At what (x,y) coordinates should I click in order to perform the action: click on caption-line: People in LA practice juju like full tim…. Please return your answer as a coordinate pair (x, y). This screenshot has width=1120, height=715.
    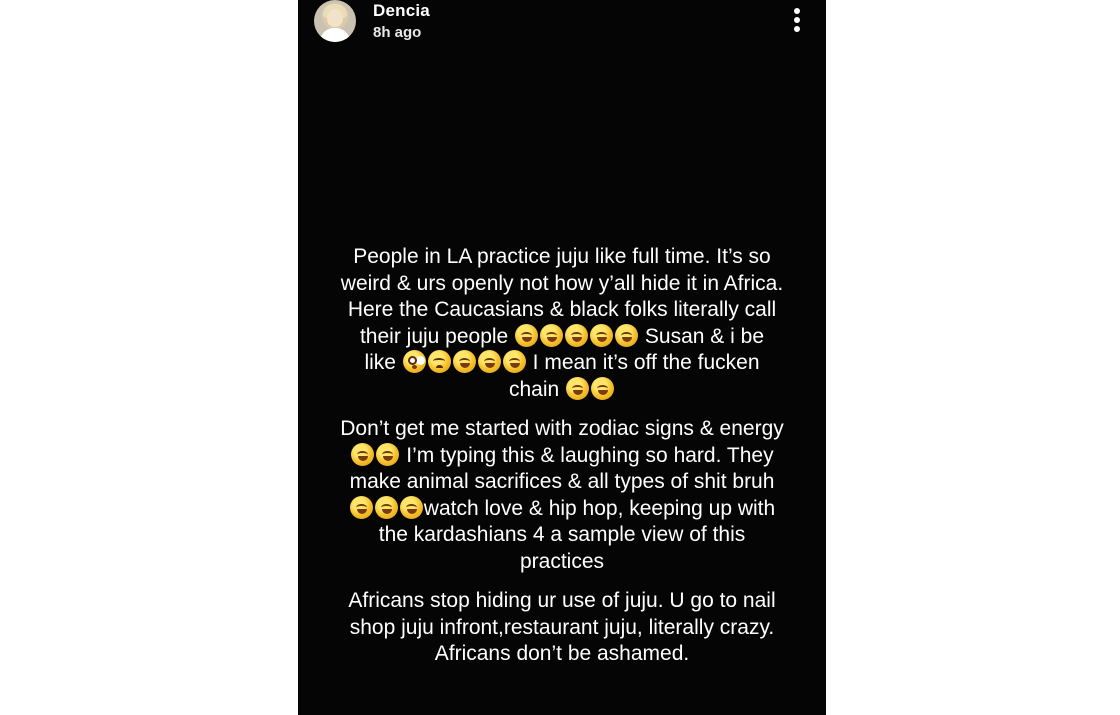
    Looking at the image, I should click on (562, 256).